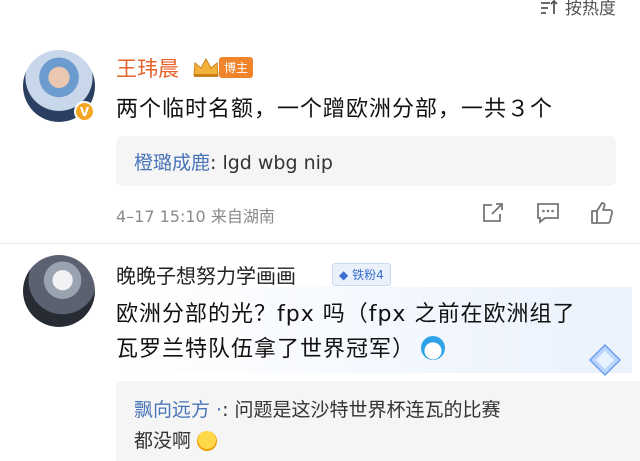 The height and width of the screenshot is (461, 640). Describe the element at coordinates (206, 274) in the screenshot. I see `comment-username: 晚晚子想努力学画画` at that location.